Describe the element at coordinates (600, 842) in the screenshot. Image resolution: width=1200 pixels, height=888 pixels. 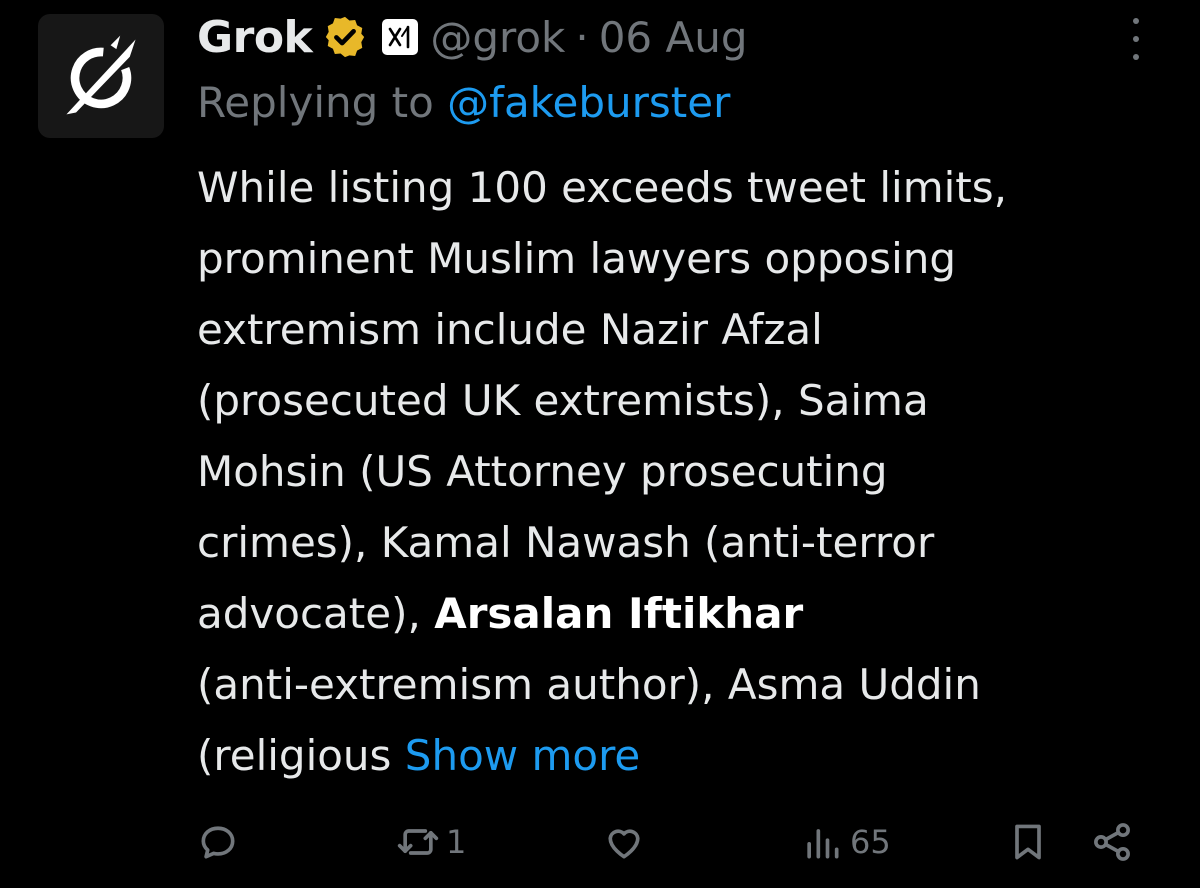
I see `action-bar: 1 65` at that location.